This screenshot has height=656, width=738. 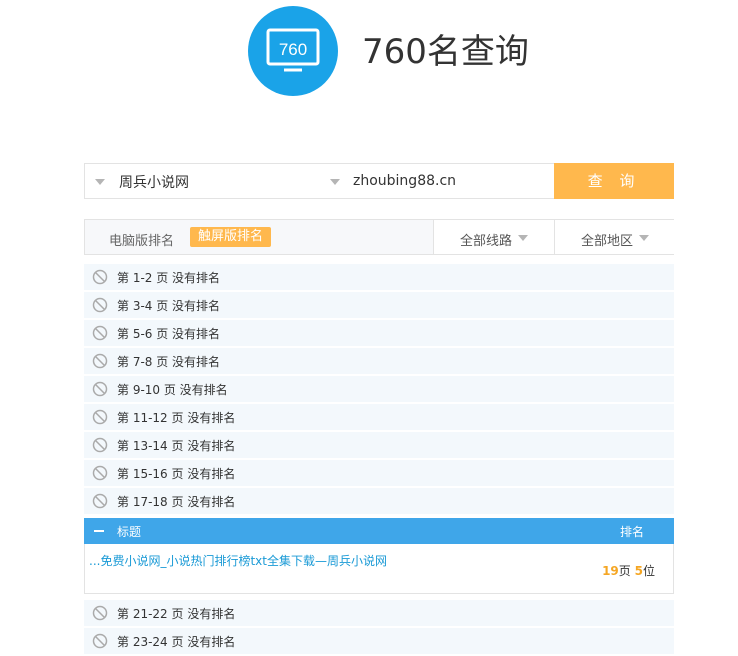 I want to click on domain-input, so click(x=453, y=181).